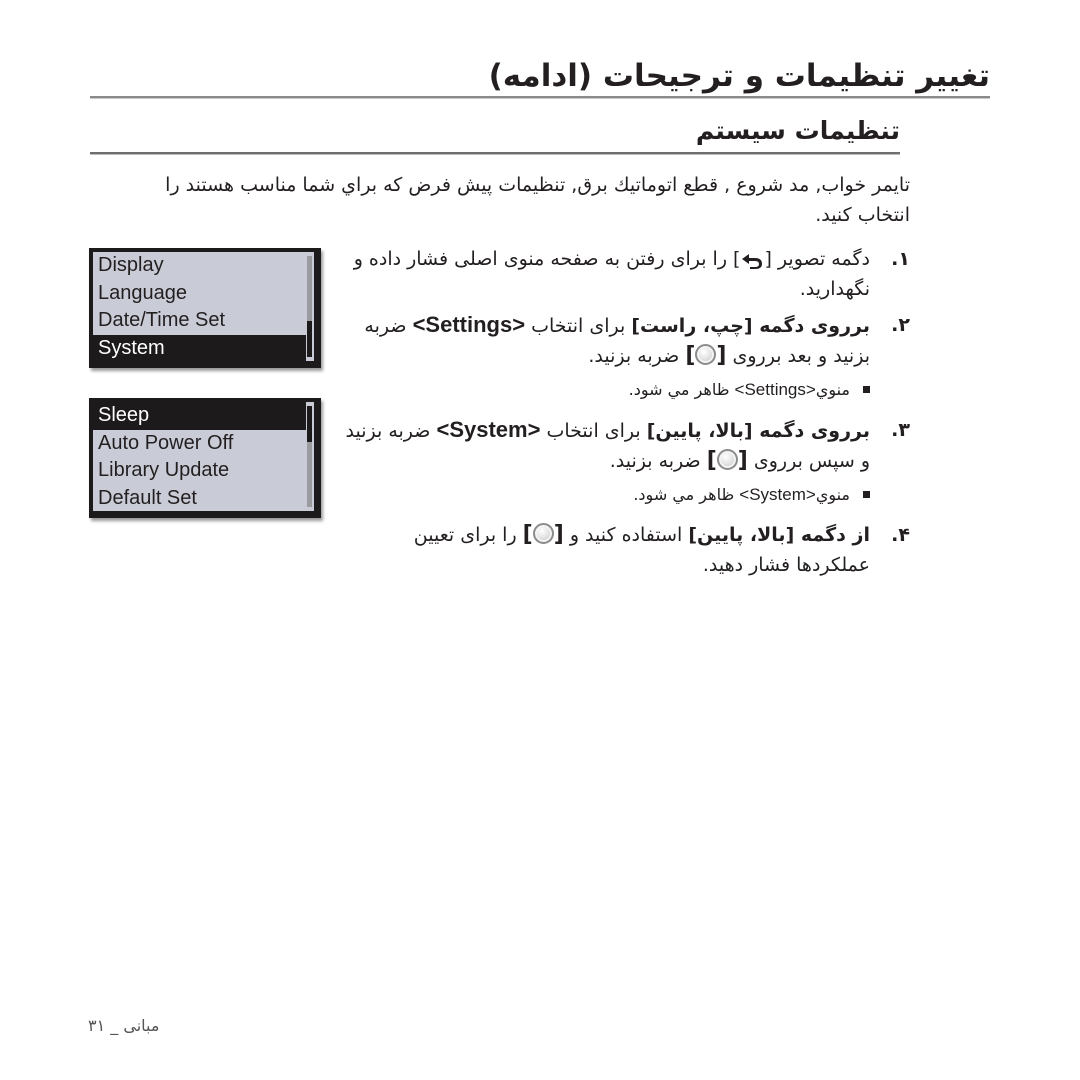  I want to click on menu-item-sleep-selected: Sleep, so click(199, 416).